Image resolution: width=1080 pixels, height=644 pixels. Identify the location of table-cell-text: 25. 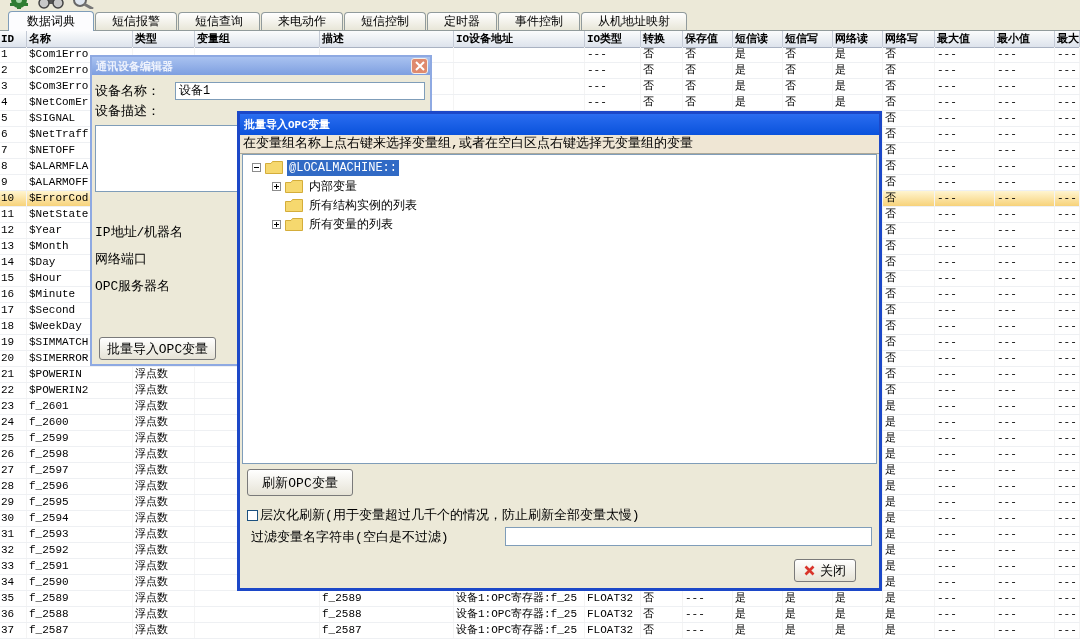
(8, 438).